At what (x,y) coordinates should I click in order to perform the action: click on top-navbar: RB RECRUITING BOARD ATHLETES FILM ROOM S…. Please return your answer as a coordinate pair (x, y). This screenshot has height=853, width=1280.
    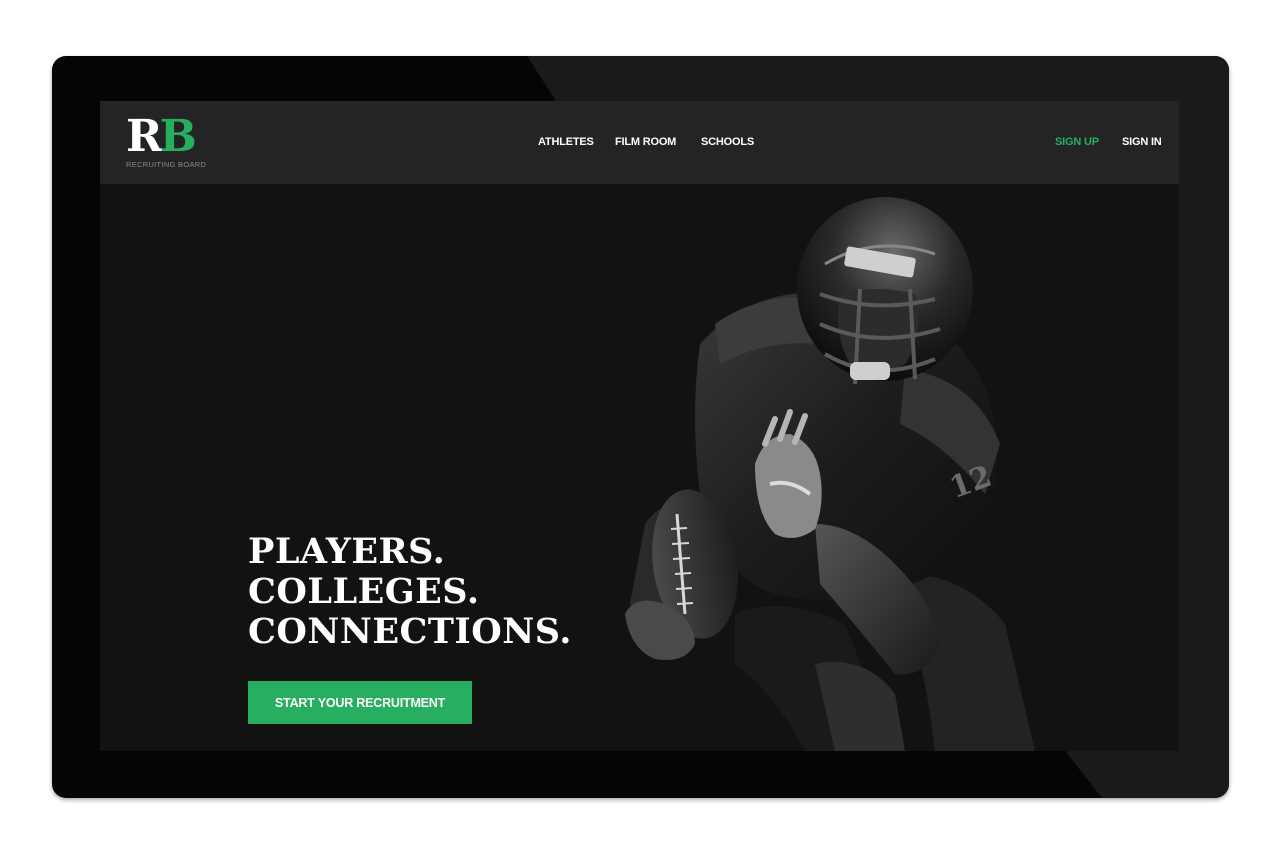
    Looking at the image, I should click on (639, 142).